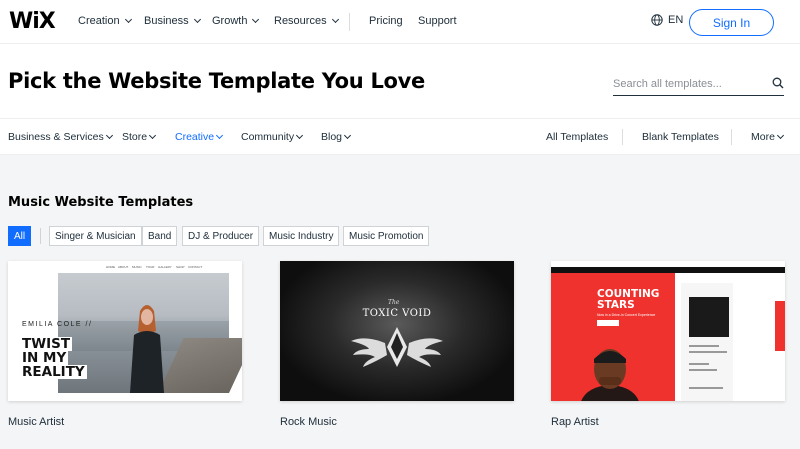 This screenshot has height=449, width=800. Describe the element at coordinates (135, 137) in the screenshot. I see `category-label: Store` at that location.